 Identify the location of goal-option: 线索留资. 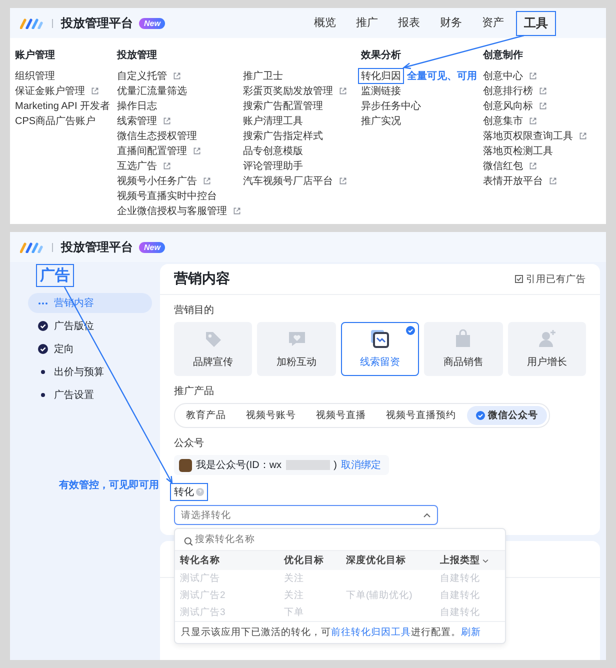
(380, 349).